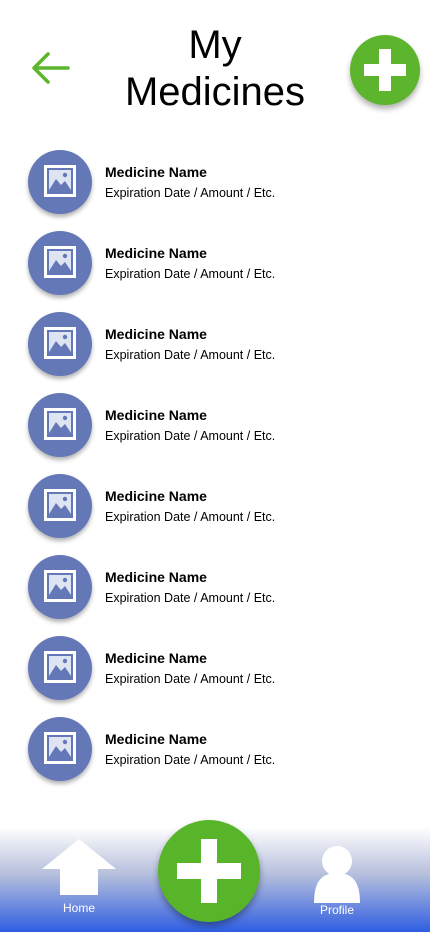 This screenshot has width=430, height=932. I want to click on nav-profile-button: Profile, so click(337, 884).